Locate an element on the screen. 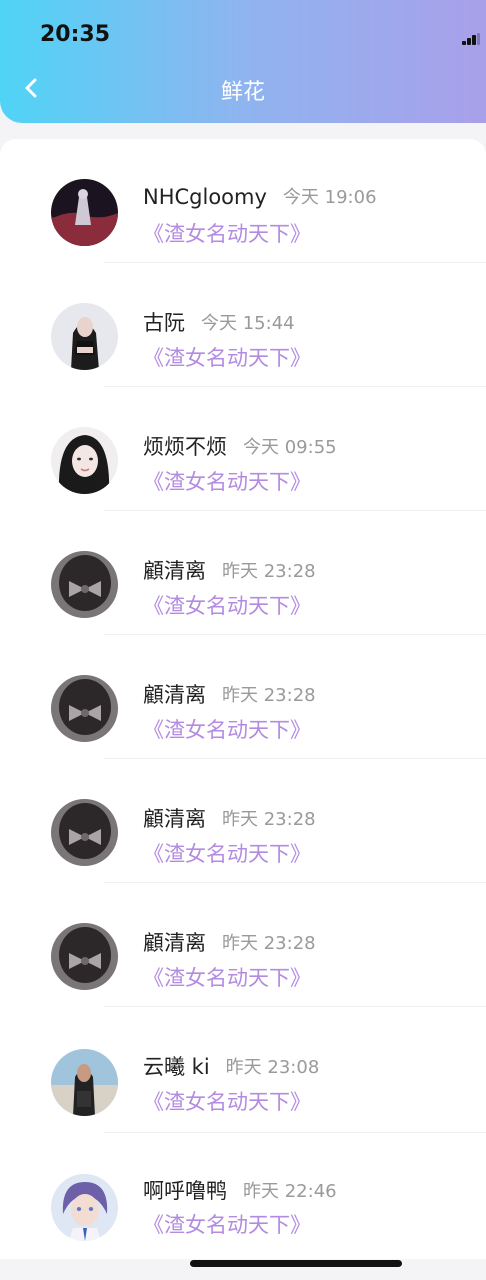 This screenshot has height=1280, width=486. page-title: 鲜花 is located at coordinates (242, 92).